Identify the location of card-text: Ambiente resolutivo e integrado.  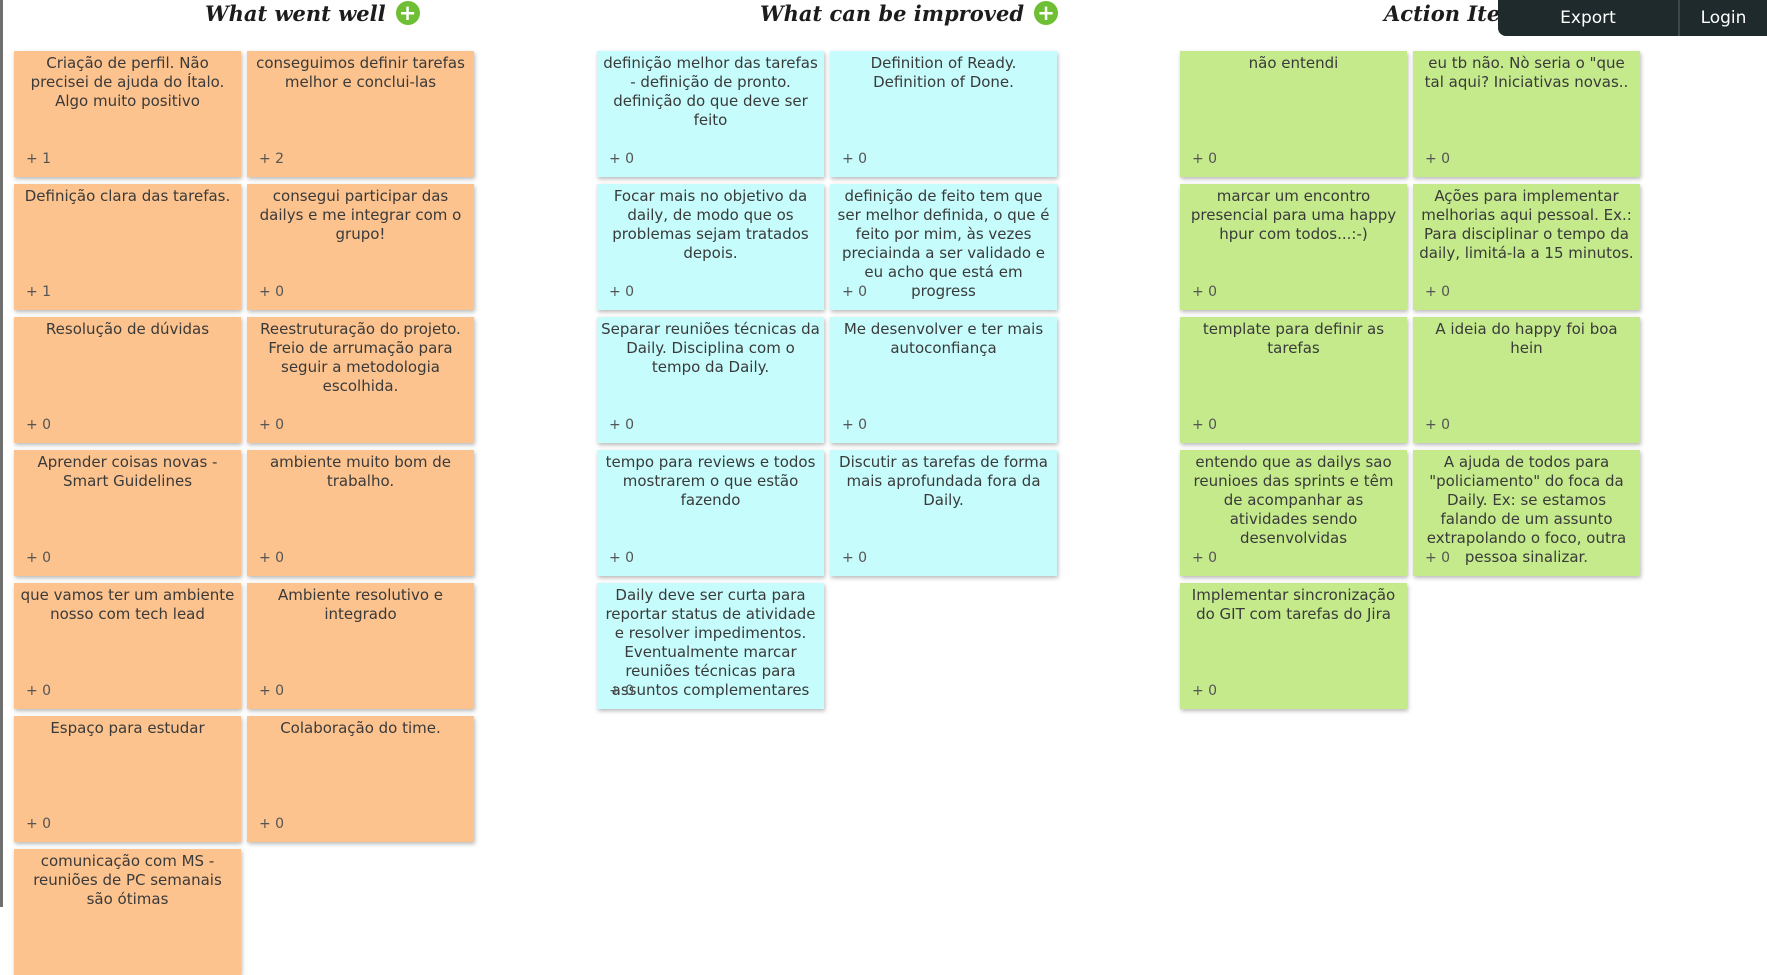
(360, 604).